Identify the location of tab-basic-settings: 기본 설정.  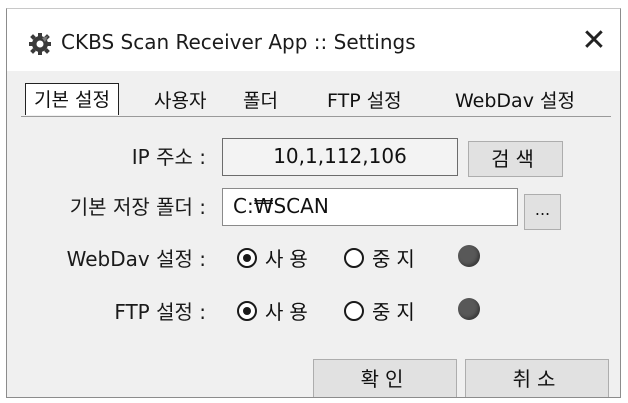
(72, 99).